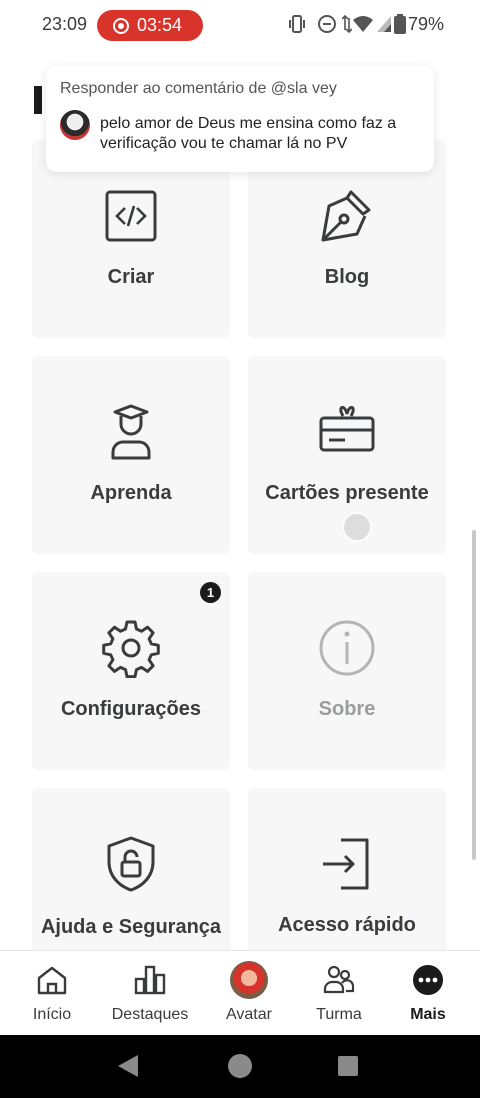 The height and width of the screenshot is (1098, 480). I want to click on reply-header: Responder ao comentário de @sla vey, so click(198, 88).